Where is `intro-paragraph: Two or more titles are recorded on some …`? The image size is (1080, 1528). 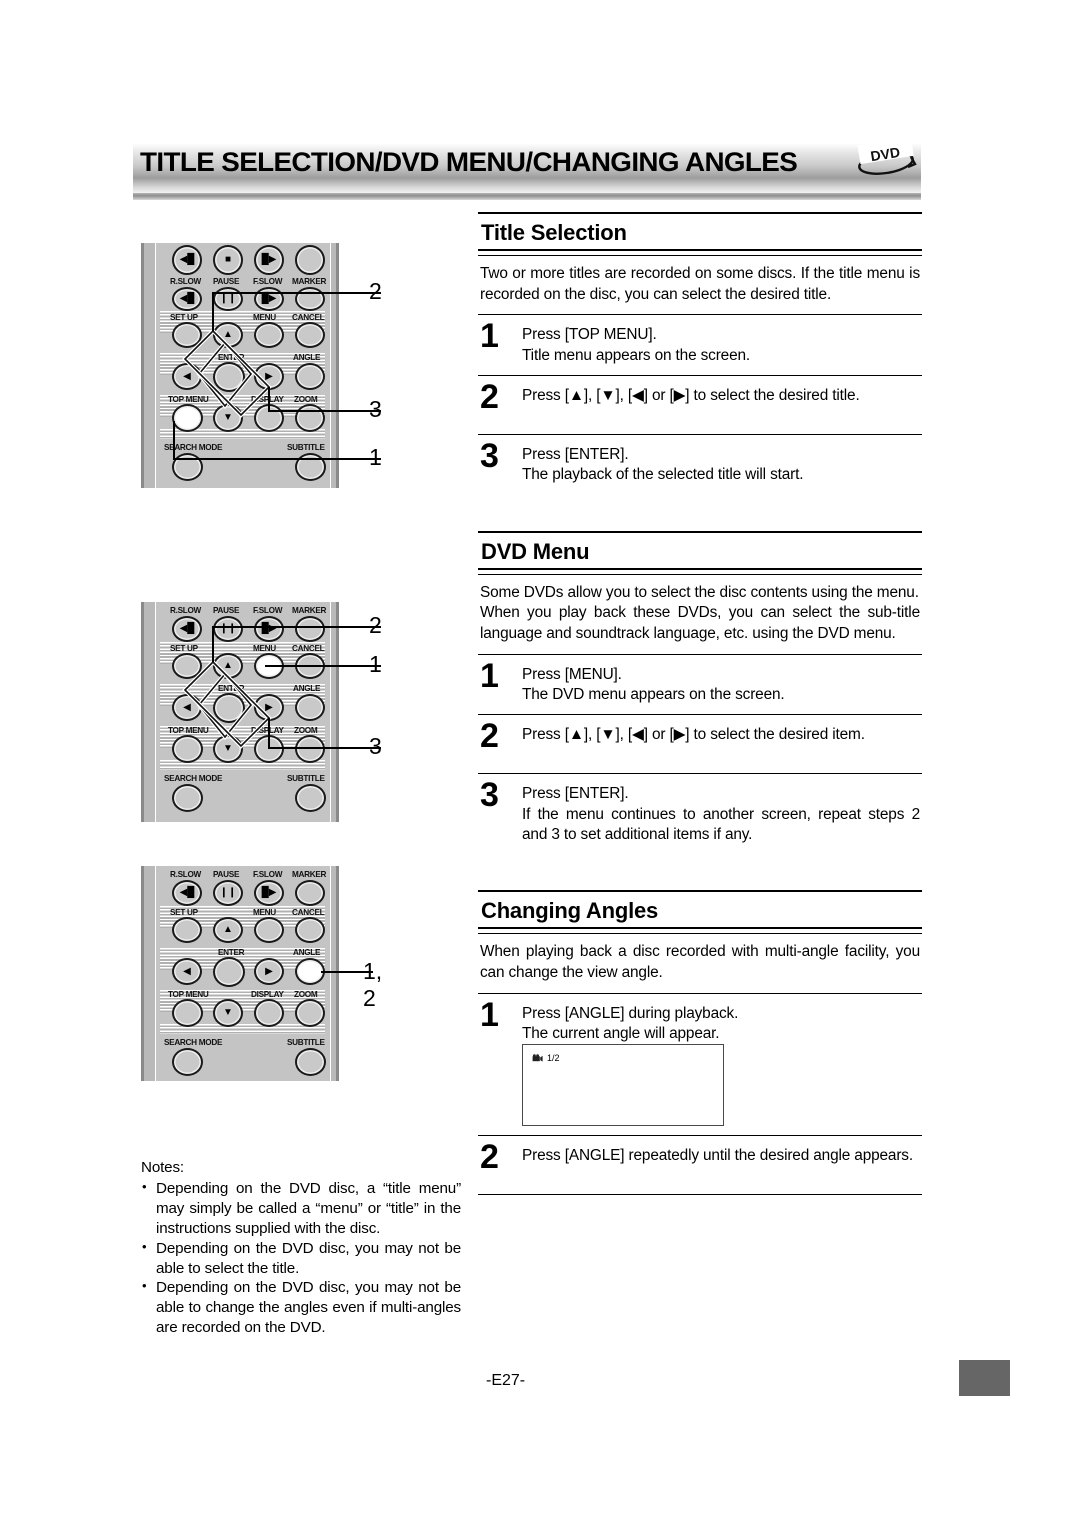
intro-paragraph: Two or more titles are recorded on some … is located at coordinates (700, 284).